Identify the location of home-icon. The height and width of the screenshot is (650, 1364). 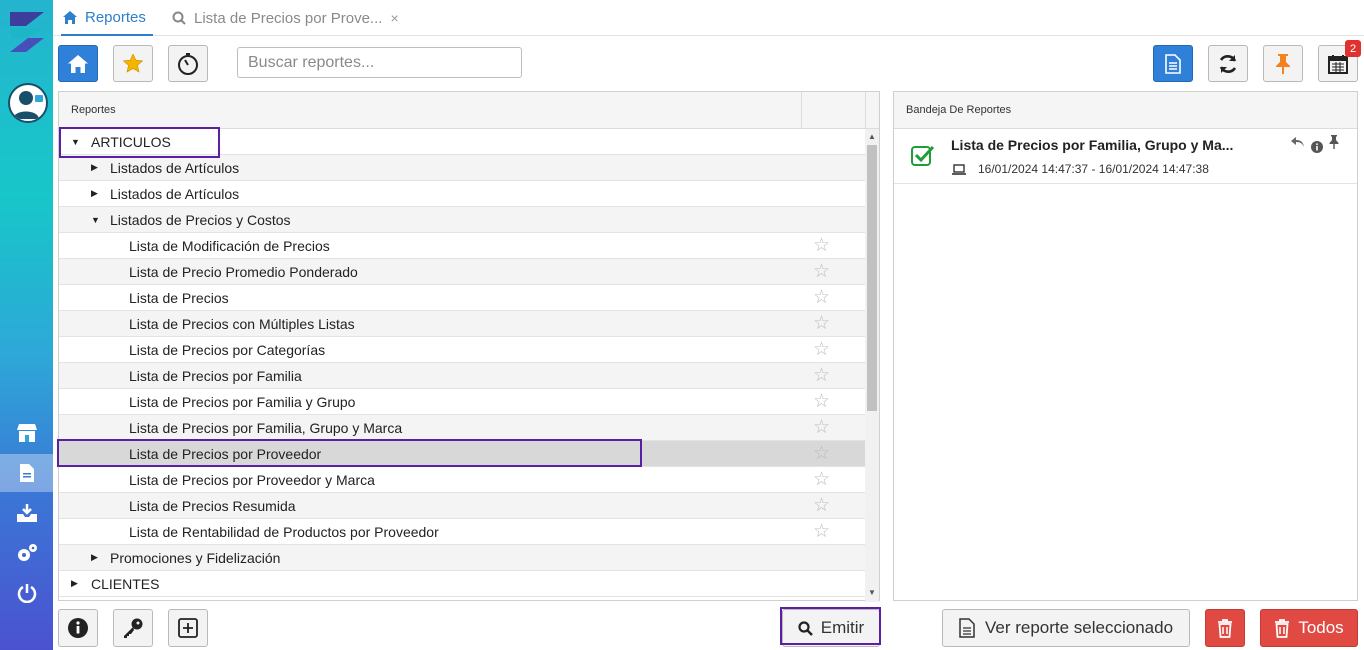
(78, 63).